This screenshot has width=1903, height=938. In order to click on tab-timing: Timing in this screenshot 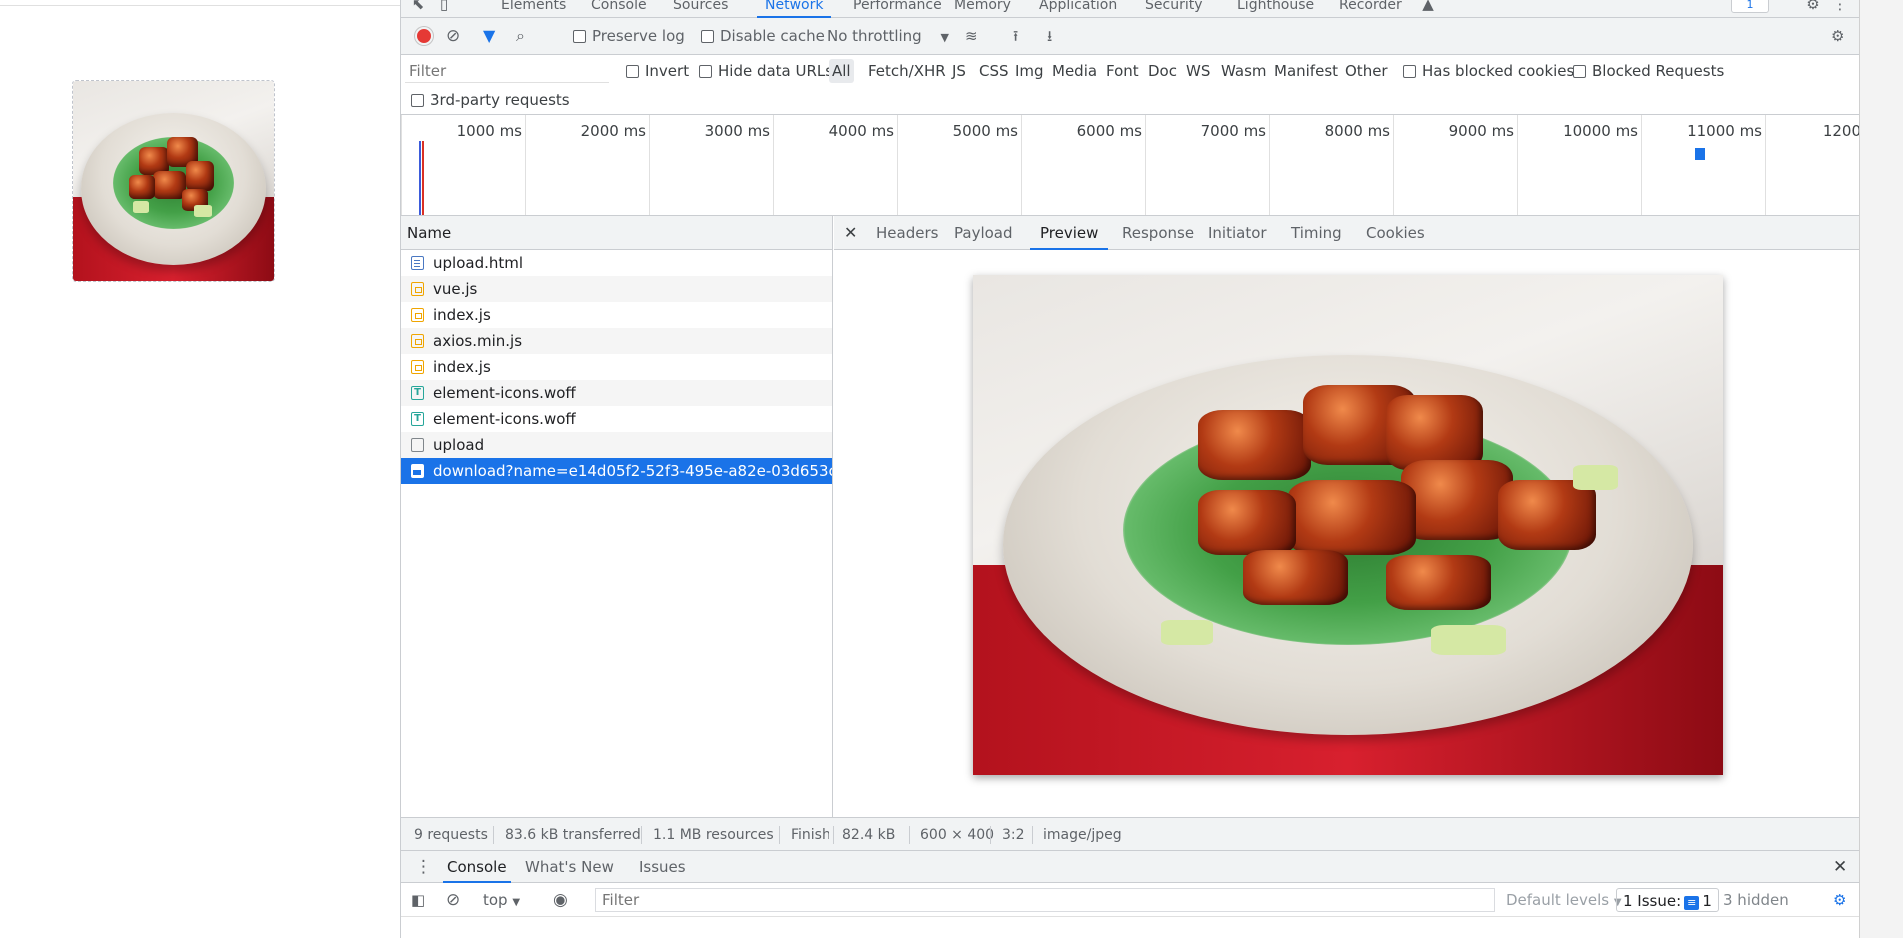, I will do `click(1316, 233)`.